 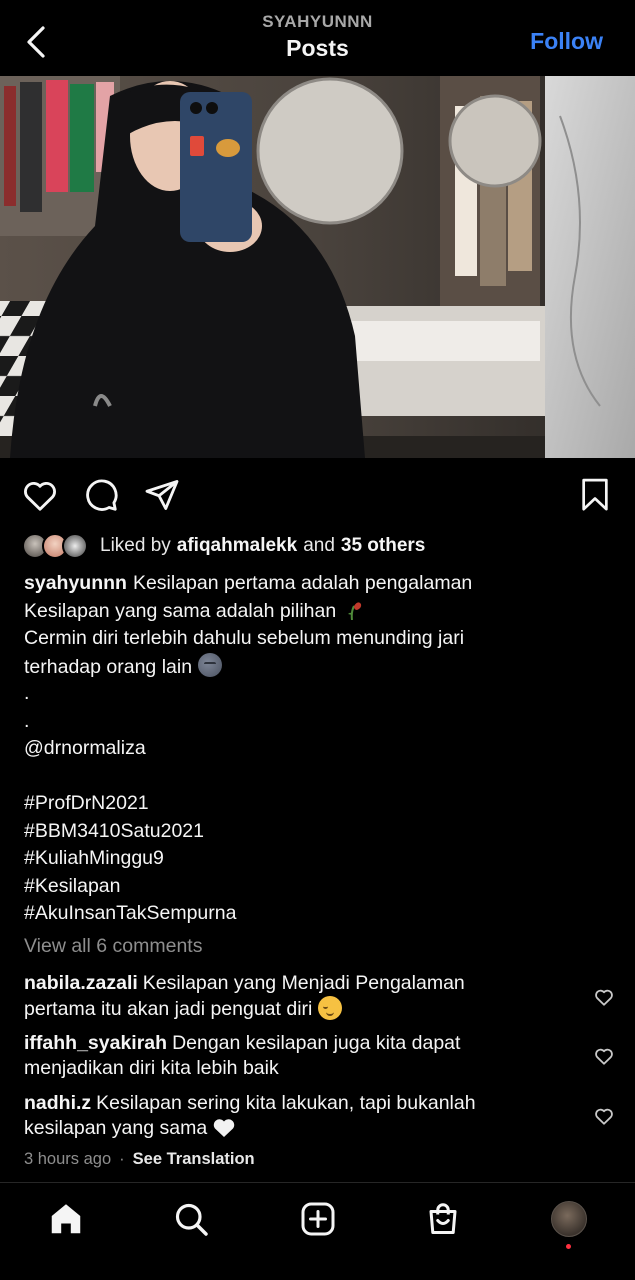 What do you see at coordinates (113, 946) in the screenshot?
I see `view-all-comments-link: View all 6 comments` at bounding box center [113, 946].